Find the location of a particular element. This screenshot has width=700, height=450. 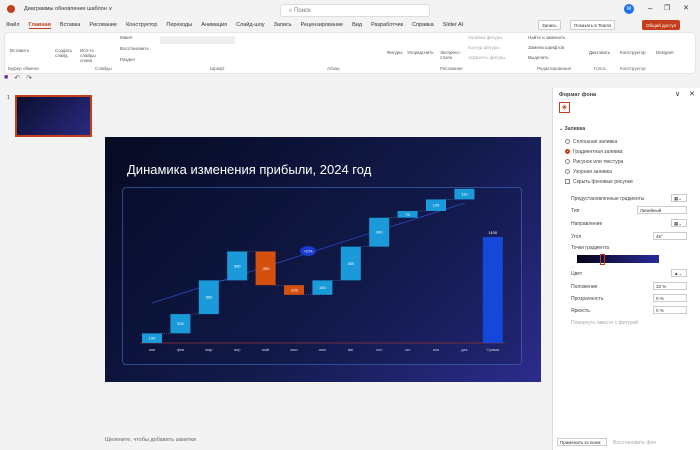

designer-button: Designer is located at coordinates (665, 52).